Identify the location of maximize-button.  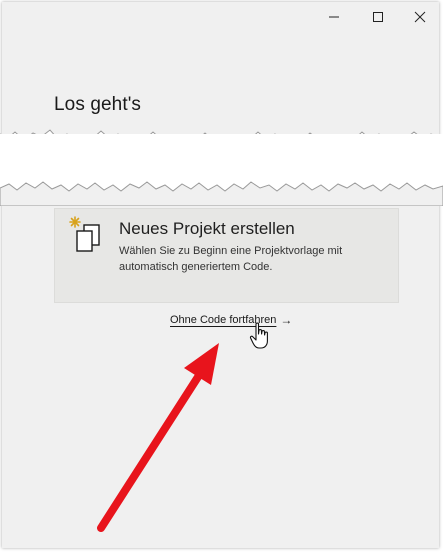
(378, 17).